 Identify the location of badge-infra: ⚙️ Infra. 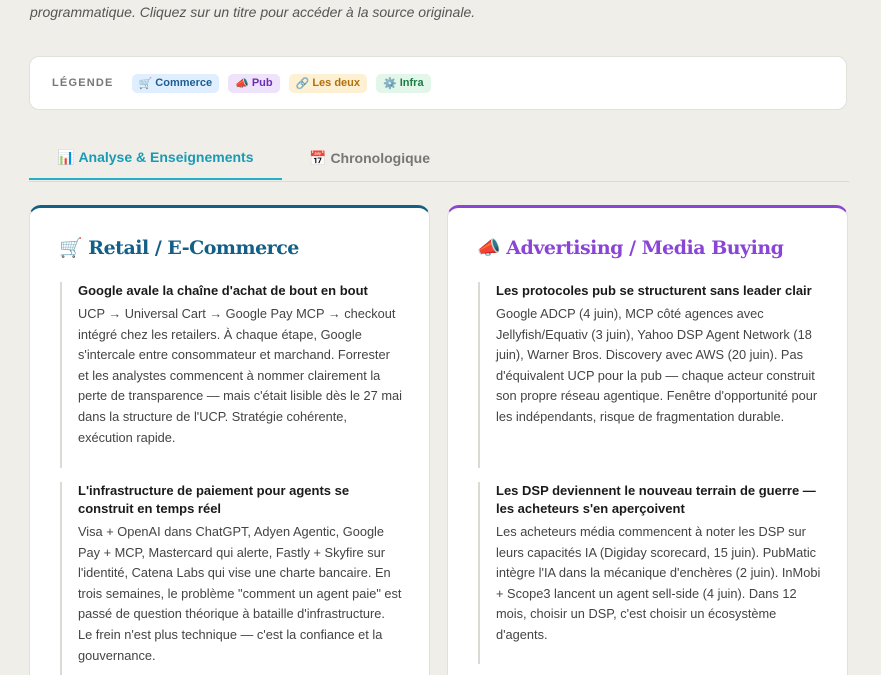
(403, 83).